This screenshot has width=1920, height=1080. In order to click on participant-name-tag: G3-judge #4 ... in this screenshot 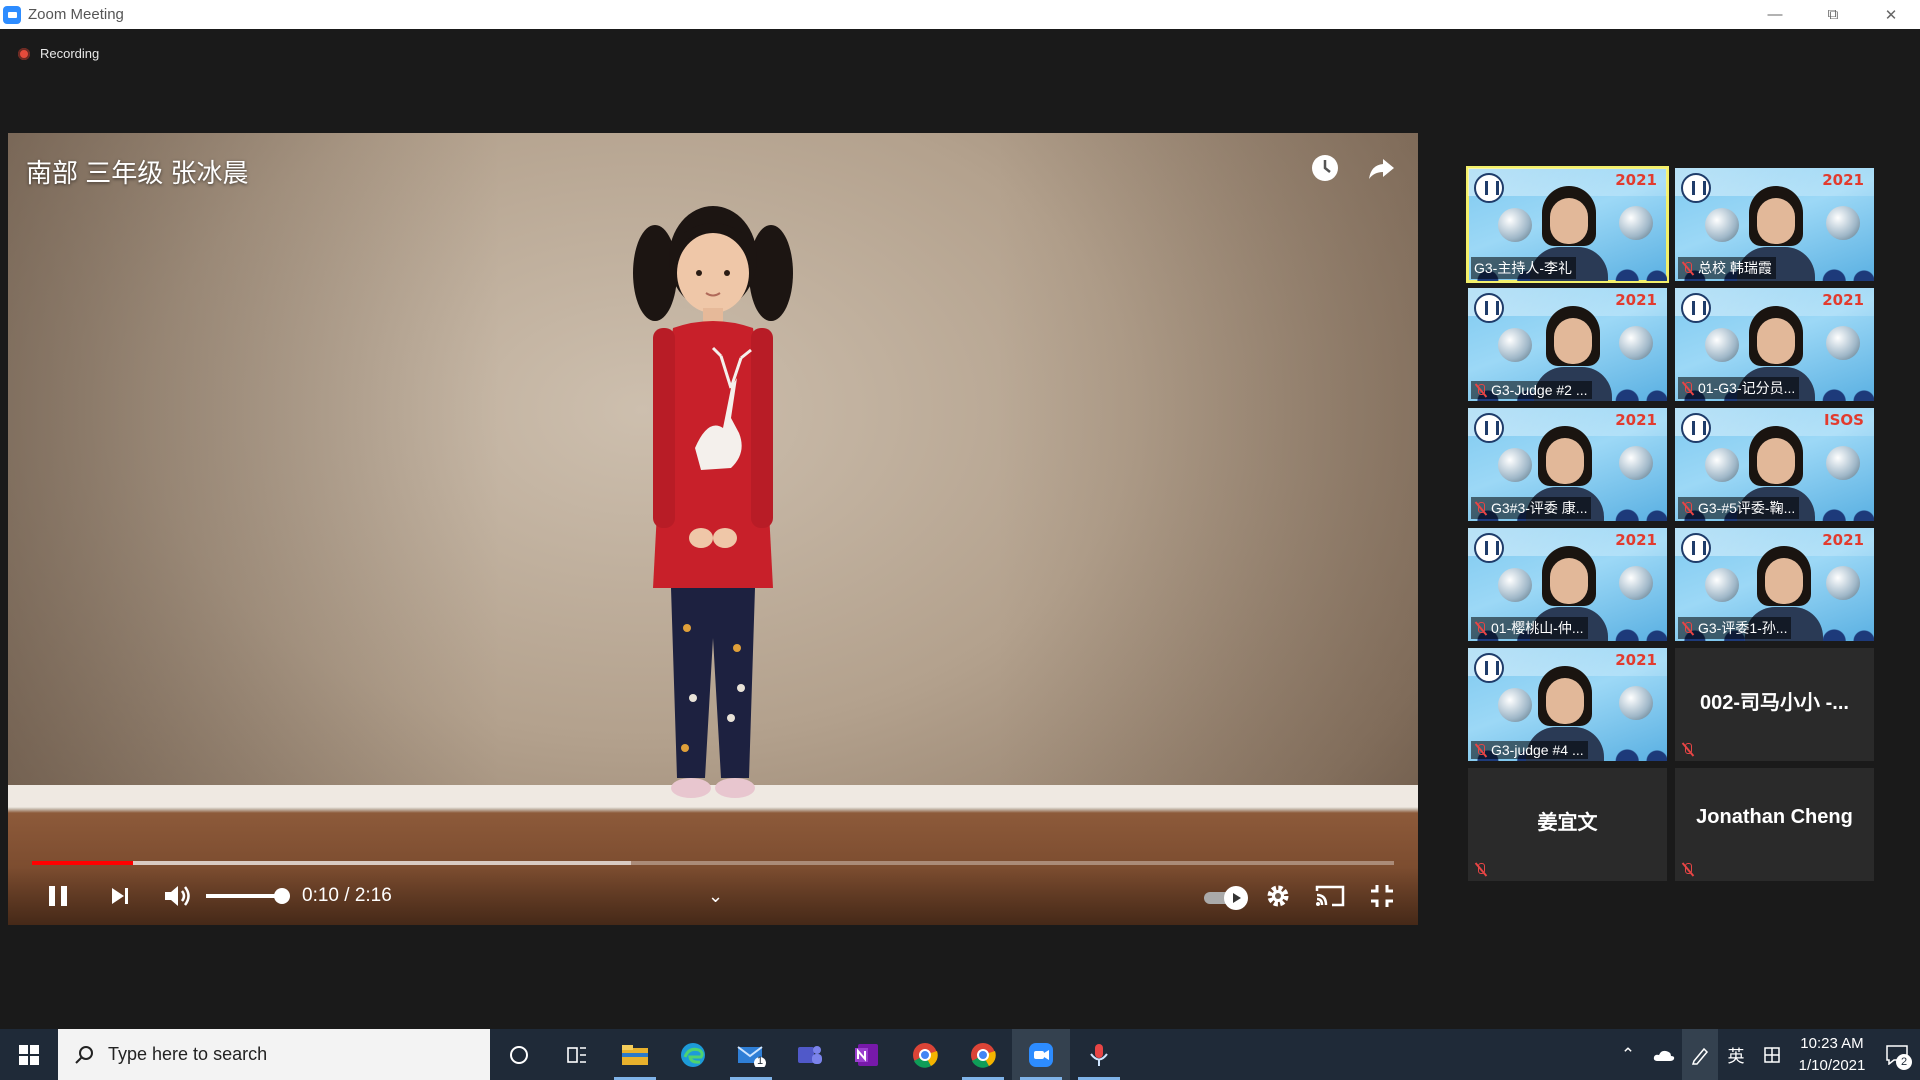, I will do `click(1529, 750)`.